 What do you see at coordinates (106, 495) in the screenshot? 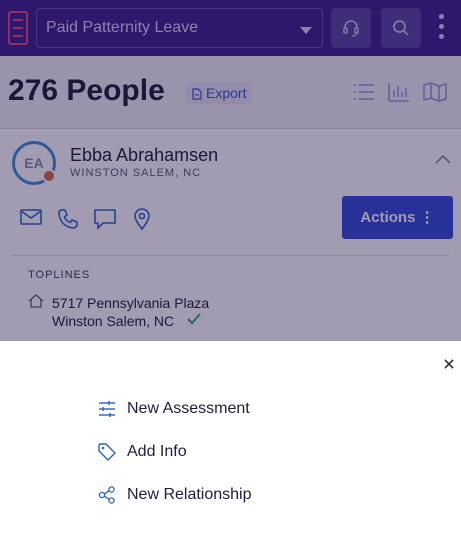
I see `share-nodes-icon` at bounding box center [106, 495].